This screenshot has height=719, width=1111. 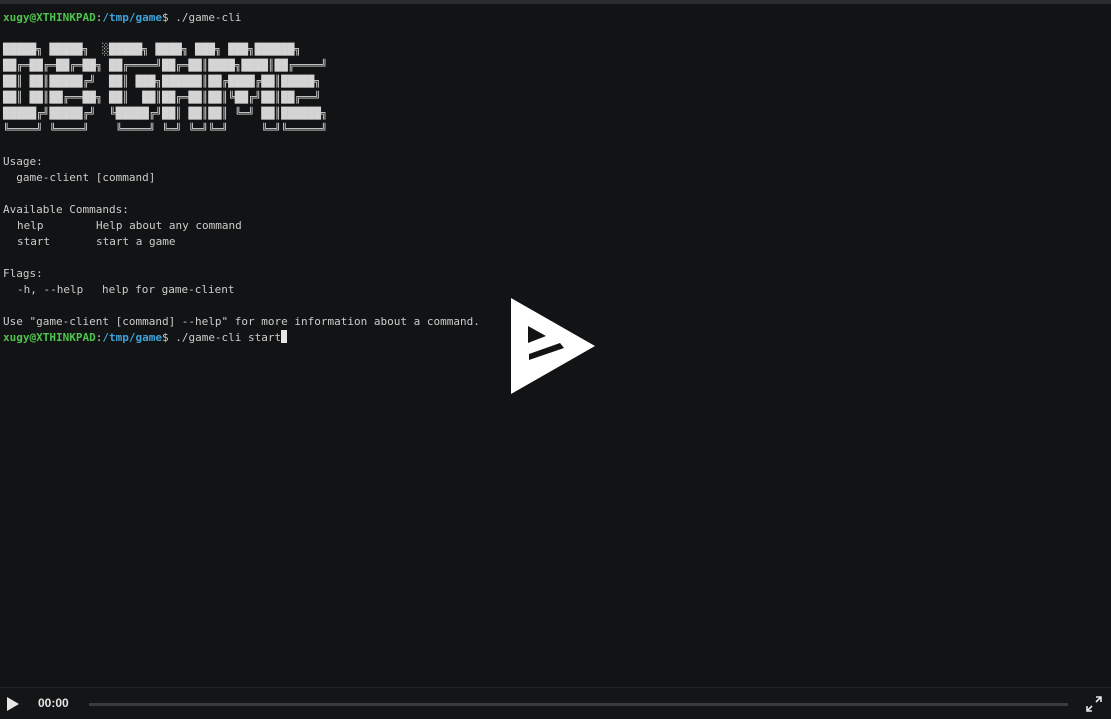 I want to click on usage-line: game-client [command], so click(x=79, y=177).